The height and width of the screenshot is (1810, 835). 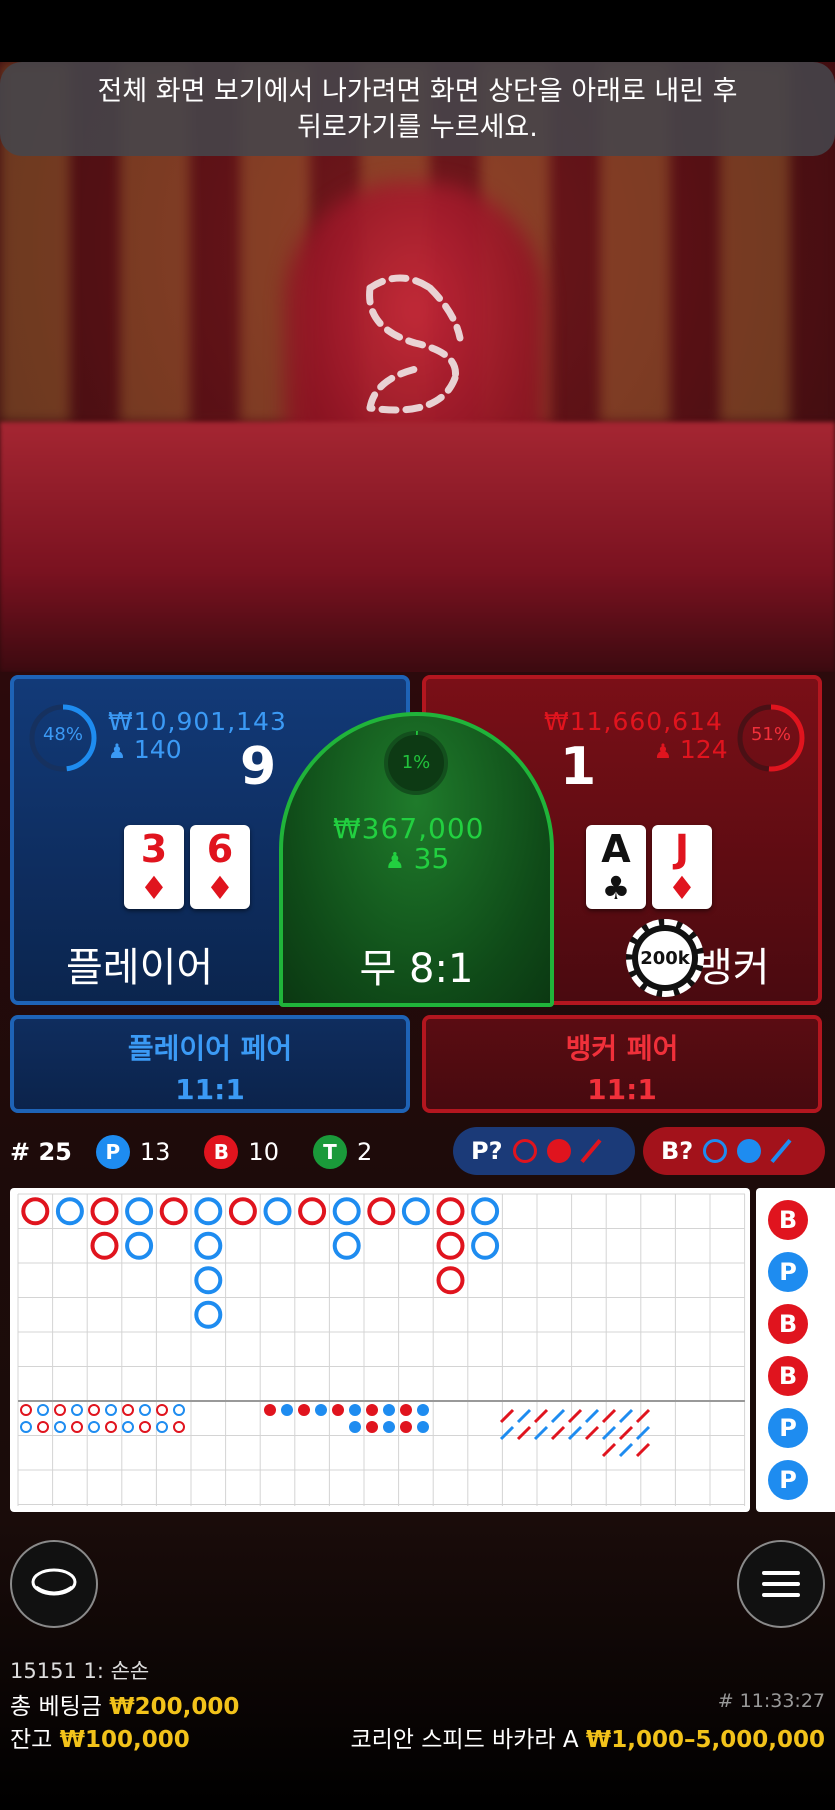 What do you see at coordinates (682, 888) in the screenshot?
I see `card-suit: ♦` at bounding box center [682, 888].